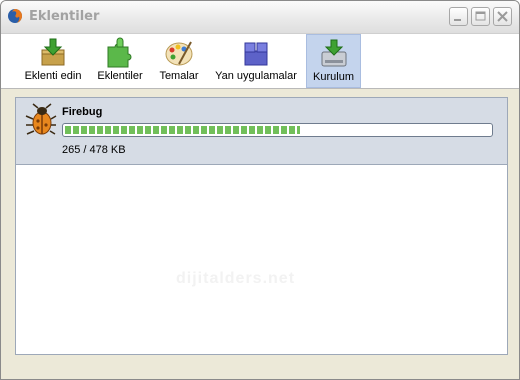 Image resolution: width=520 pixels, height=380 pixels. Describe the element at coordinates (458, 16) in the screenshot. I see `minimize-button` at that location.